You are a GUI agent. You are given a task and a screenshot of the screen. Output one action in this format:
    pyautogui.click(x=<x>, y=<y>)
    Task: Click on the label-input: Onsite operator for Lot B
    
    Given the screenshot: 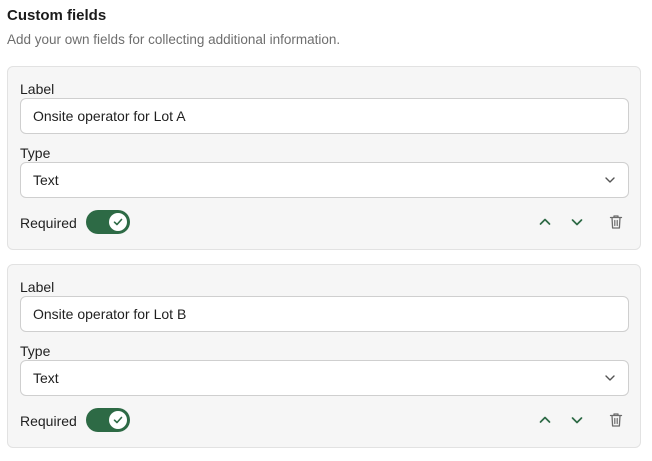 What is the action you would take?
    pyautogui.click(x=324, y=314)
    